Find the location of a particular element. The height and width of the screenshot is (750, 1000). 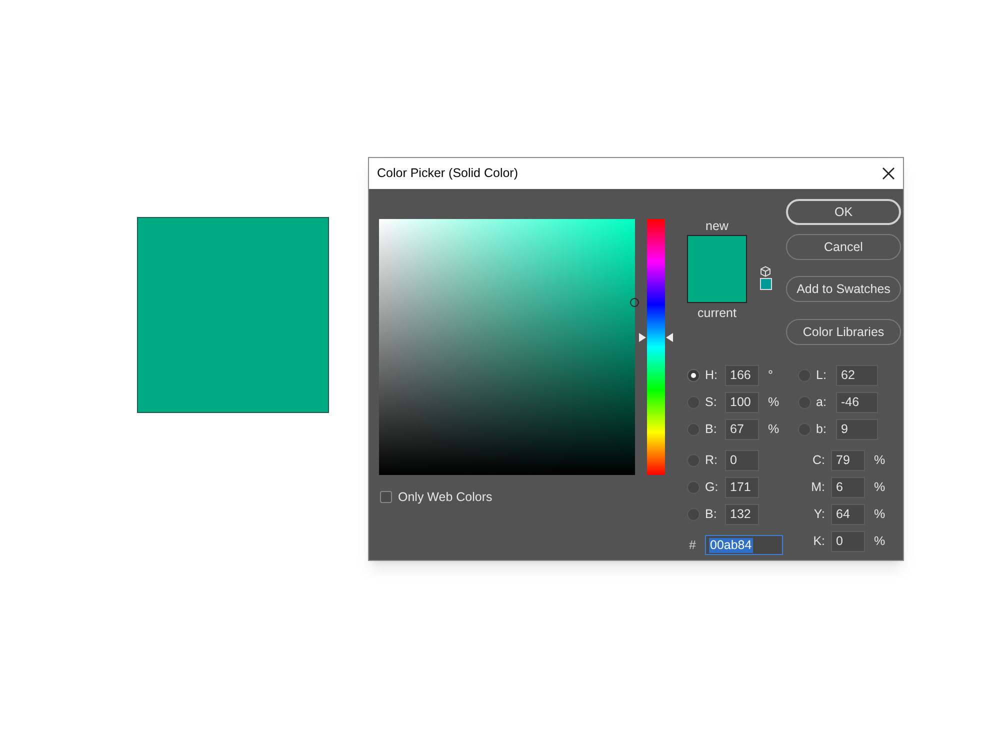

window-title: Color Picker (Solid Color) is located at coordinates (447, 173).